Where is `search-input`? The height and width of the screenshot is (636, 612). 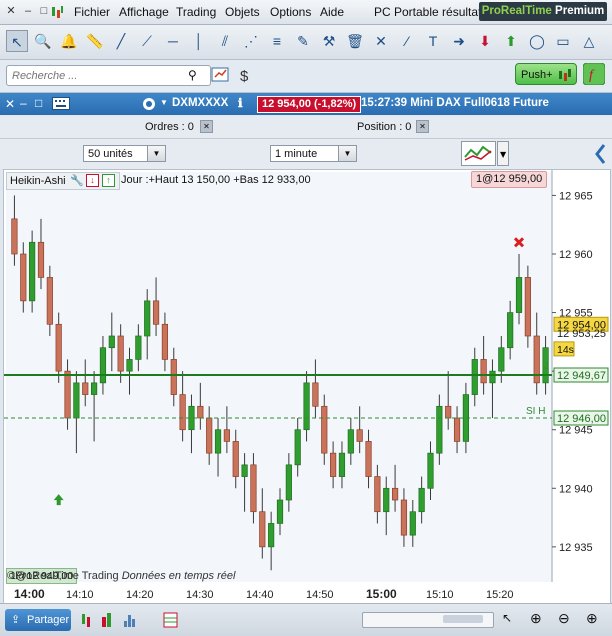 search-input is located at coordinates (108, 75).